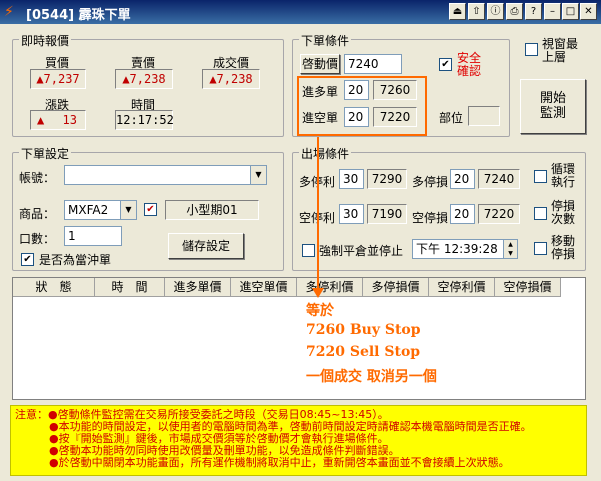 The image size is (601, 481). I want to click on notice-line: 注意：●啓動條件監控需在交易所接受委託之時段（交易日08:45~13:45）。, so click(202, 415).